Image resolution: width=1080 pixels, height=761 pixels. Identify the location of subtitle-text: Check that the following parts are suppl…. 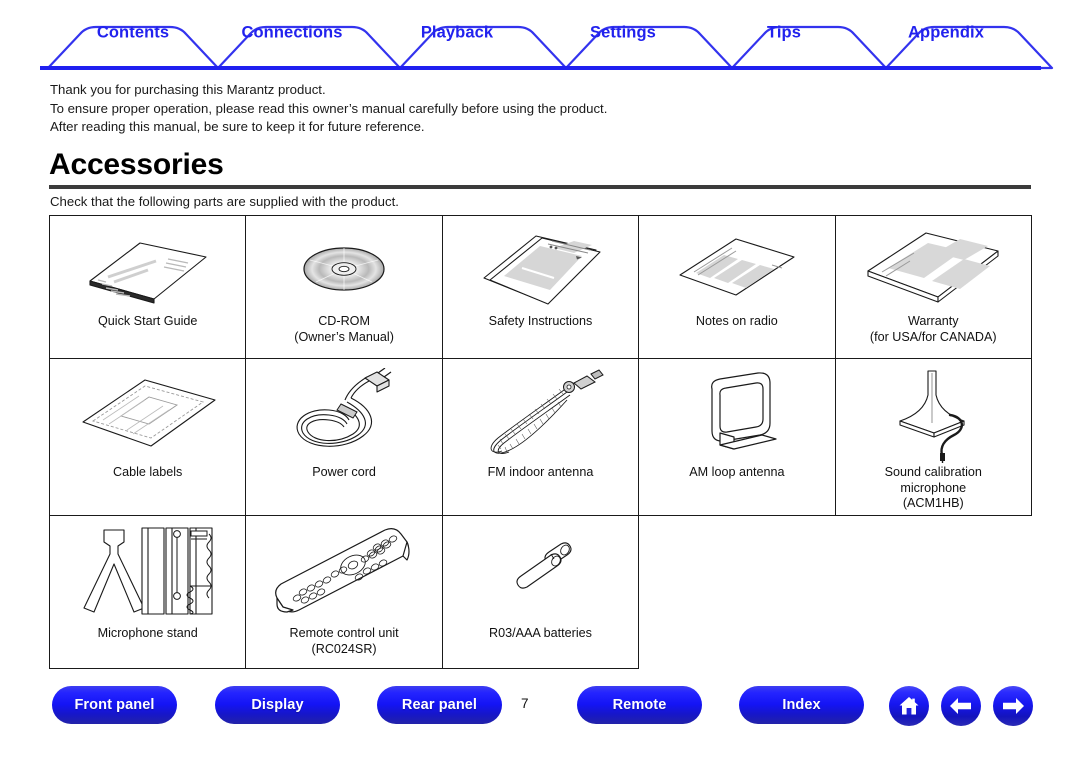
(224, 201).